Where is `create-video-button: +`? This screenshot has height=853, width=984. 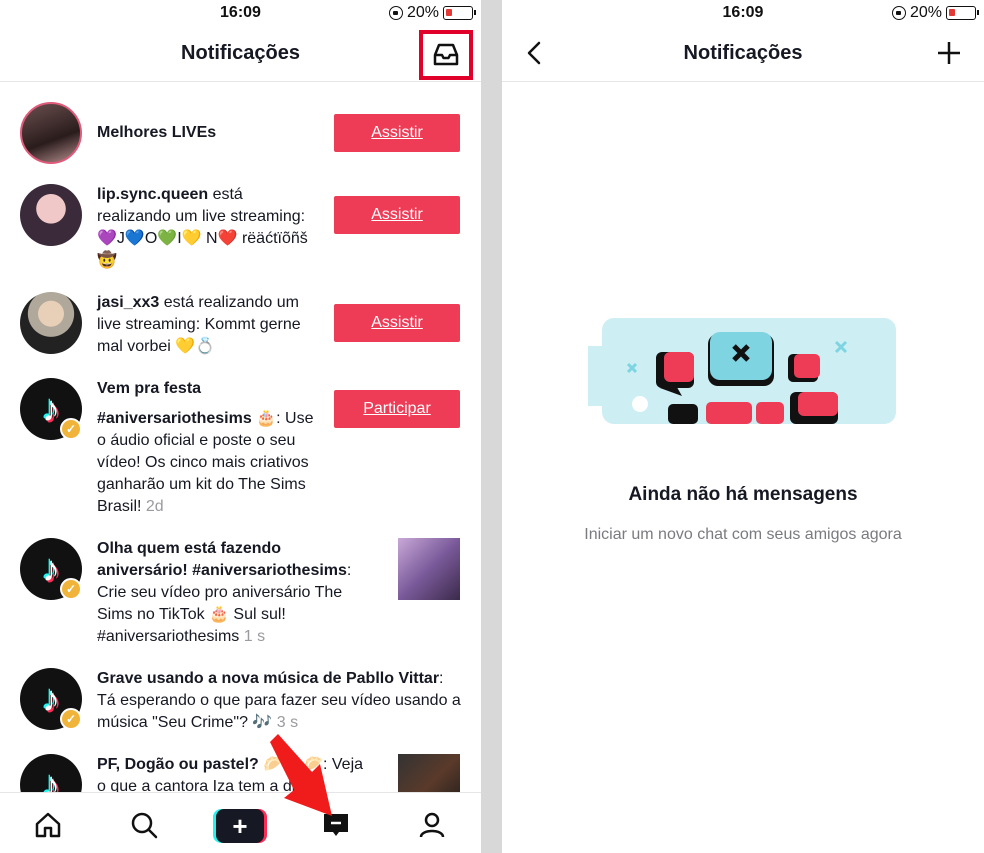 create-video-button: + is located at coordinates (240, 826).